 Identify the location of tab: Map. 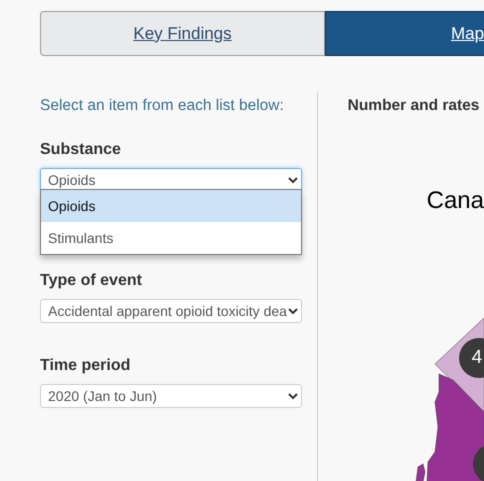
(404, 33).